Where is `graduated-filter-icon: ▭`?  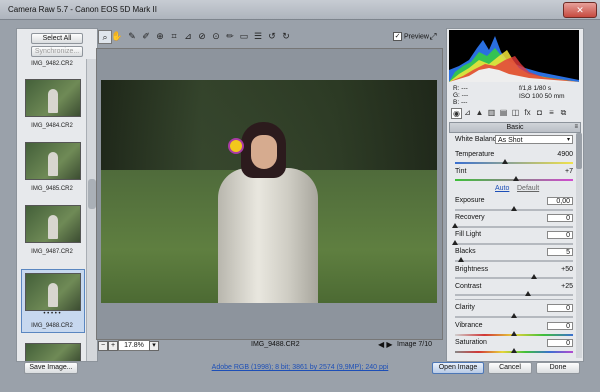
graduated-filter-icon: ▭ is located at coordinates (244, 36).